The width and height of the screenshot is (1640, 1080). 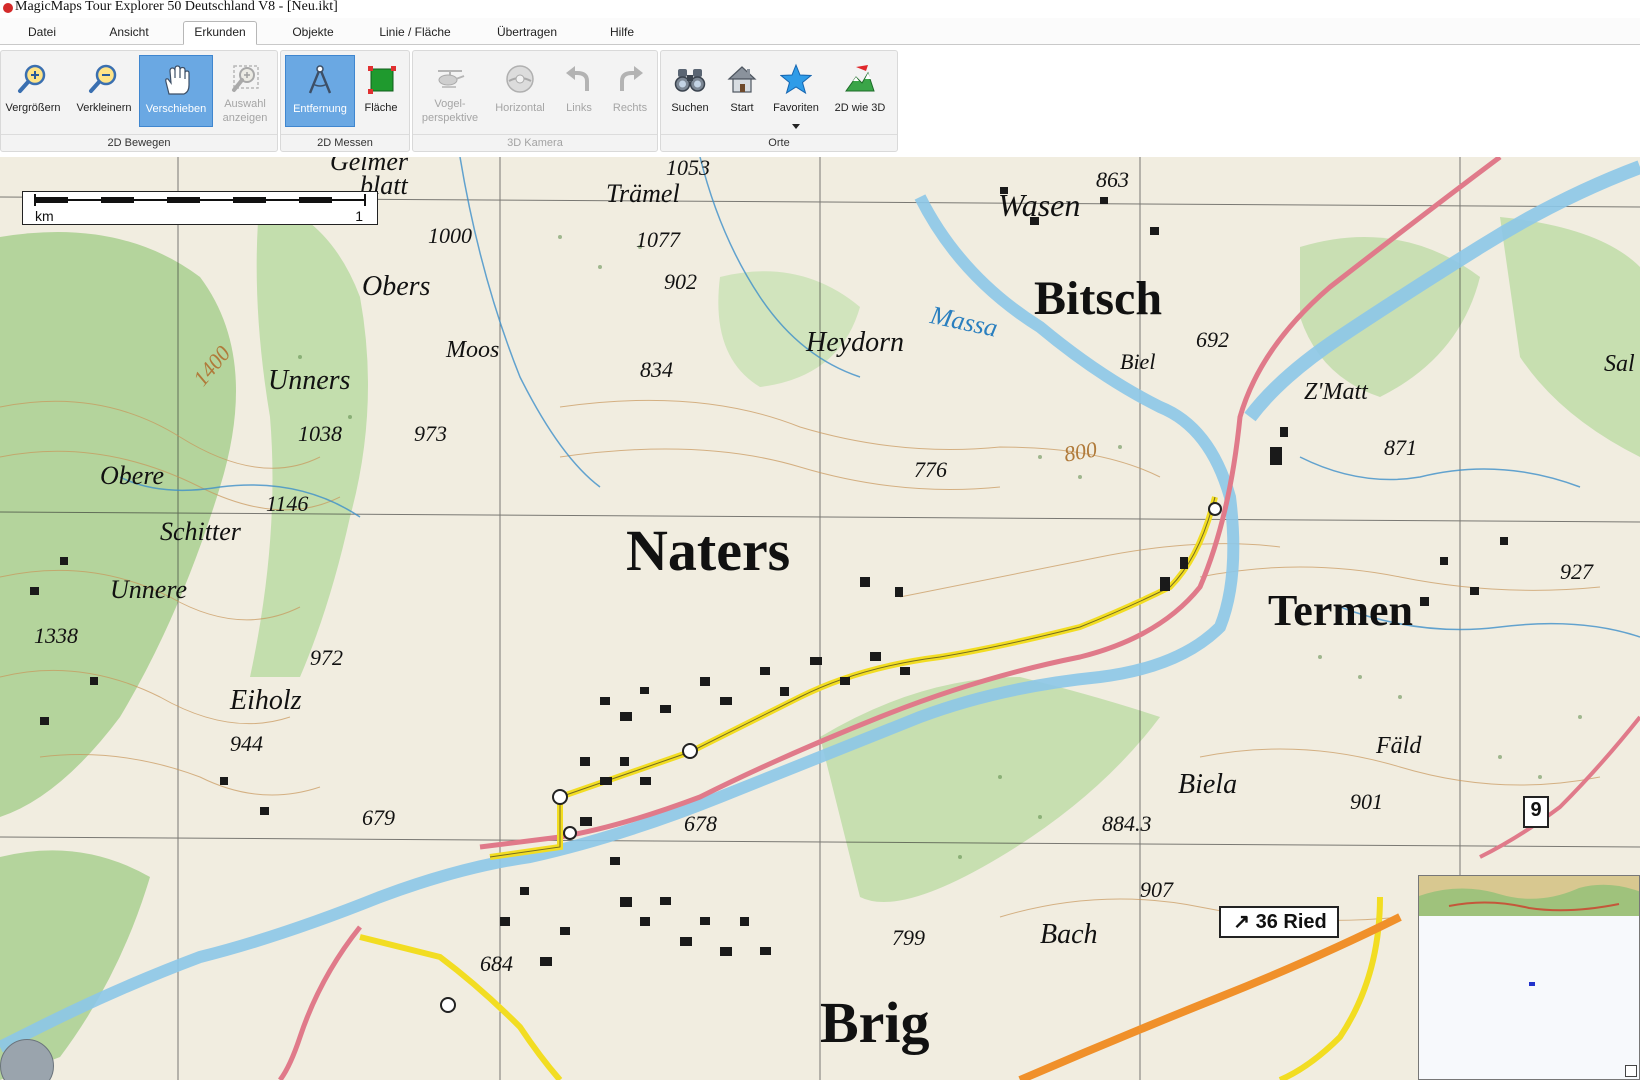 I want to click on map-label-bach: Bach, so click(x=1069, y=934).